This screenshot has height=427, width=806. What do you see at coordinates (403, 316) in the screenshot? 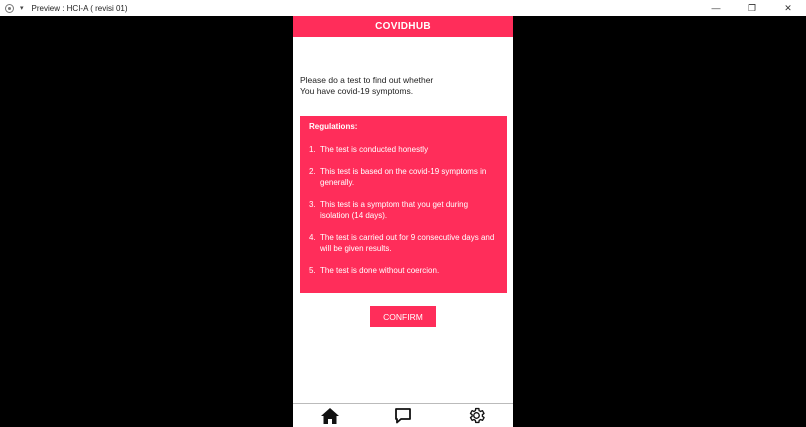
I see `confirm-button: CONFIRM` at bounding box center [403, 316].